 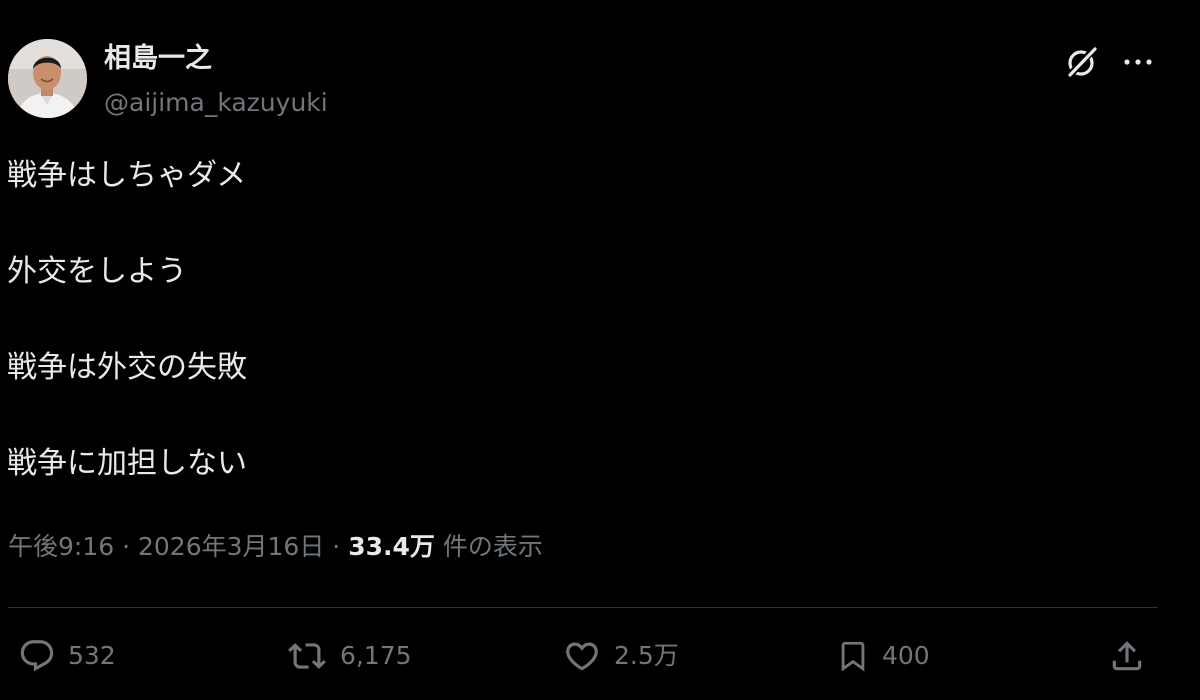 I want to click on views-count: 33.4万, so click(x=391, y=546).